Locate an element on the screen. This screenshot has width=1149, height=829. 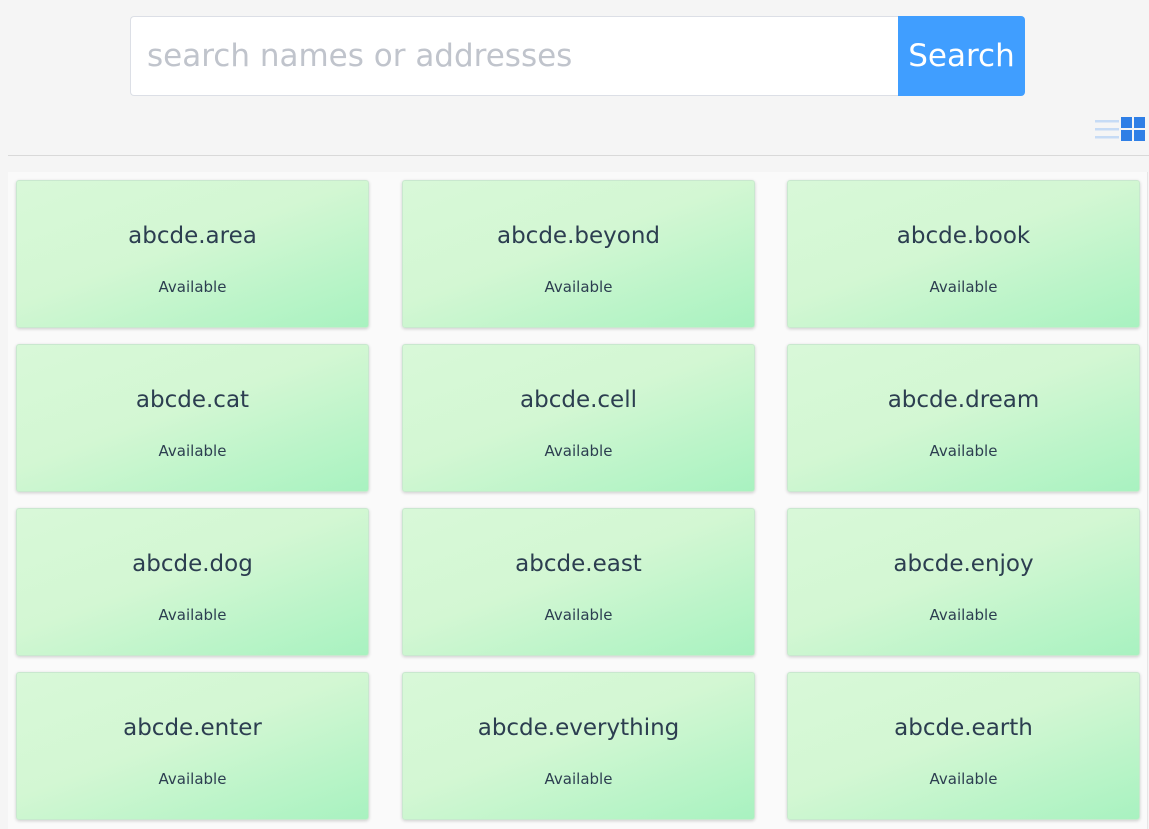
result-name: abcde.enter is located at coordinates (192, 728).